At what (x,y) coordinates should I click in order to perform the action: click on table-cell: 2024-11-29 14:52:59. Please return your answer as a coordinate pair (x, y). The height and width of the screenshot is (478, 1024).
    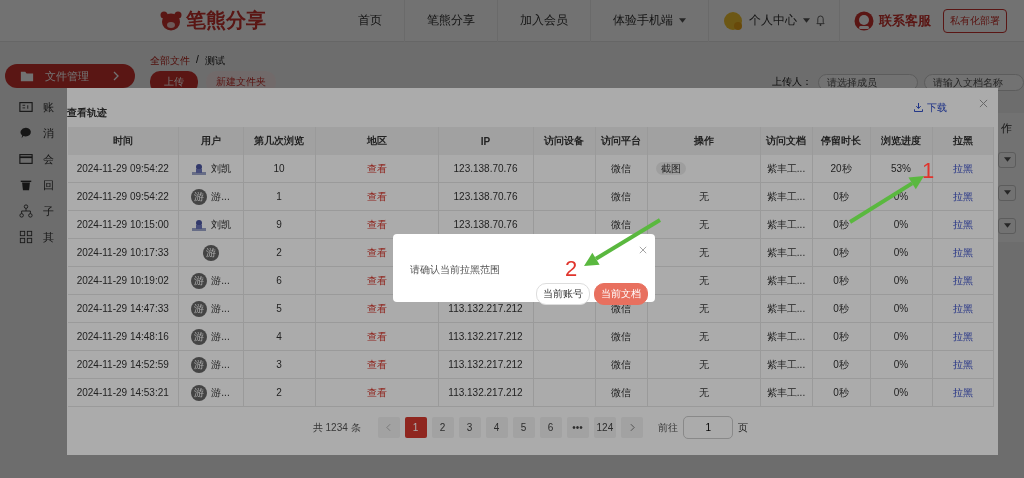
    Looking at the image, I should click on (122, 364).